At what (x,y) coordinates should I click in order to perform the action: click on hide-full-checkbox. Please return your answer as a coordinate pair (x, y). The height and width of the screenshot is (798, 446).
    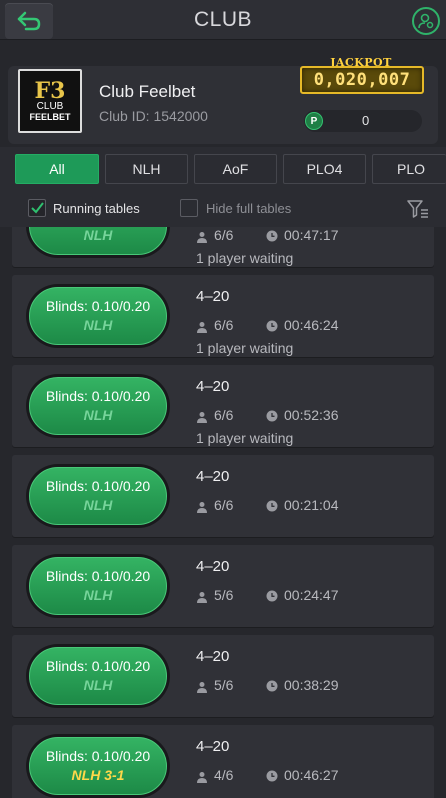
    Looking at the image, I should click on (189, 208).